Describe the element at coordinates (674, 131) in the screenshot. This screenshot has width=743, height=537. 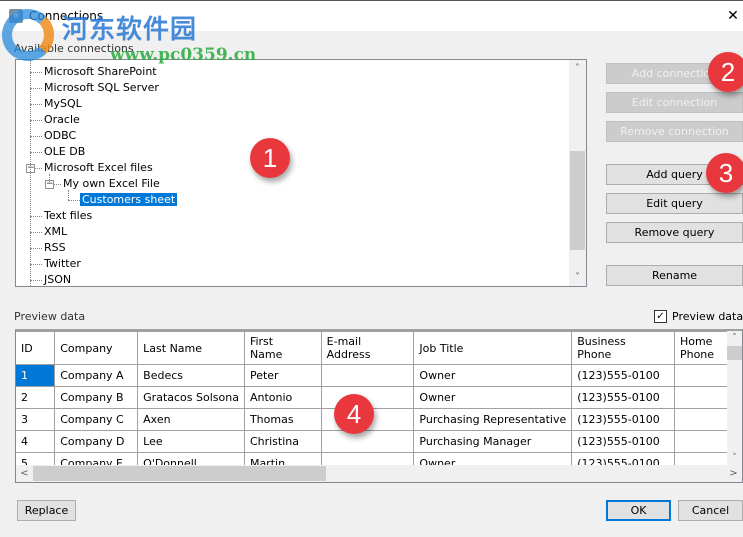
I see `remove-connection-button: Remove connection` at that location.